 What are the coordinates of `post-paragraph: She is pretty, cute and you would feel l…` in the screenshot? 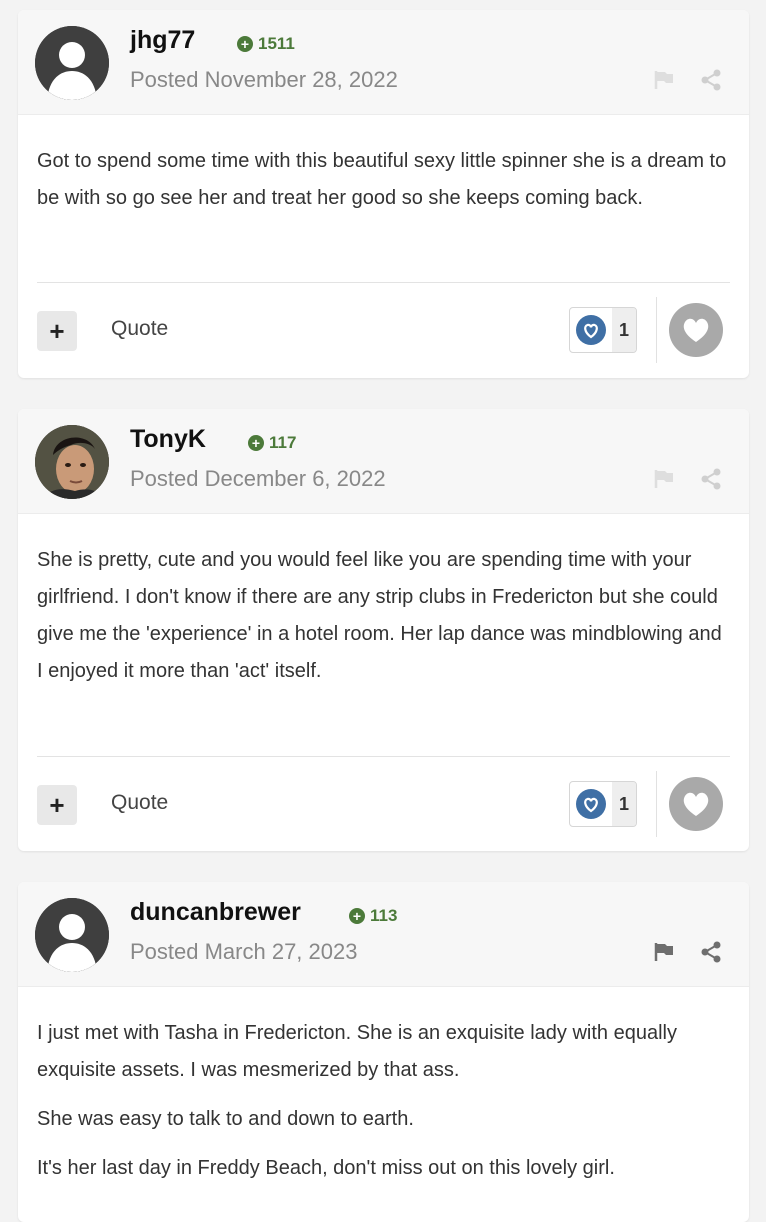 It's located at (379, 615).